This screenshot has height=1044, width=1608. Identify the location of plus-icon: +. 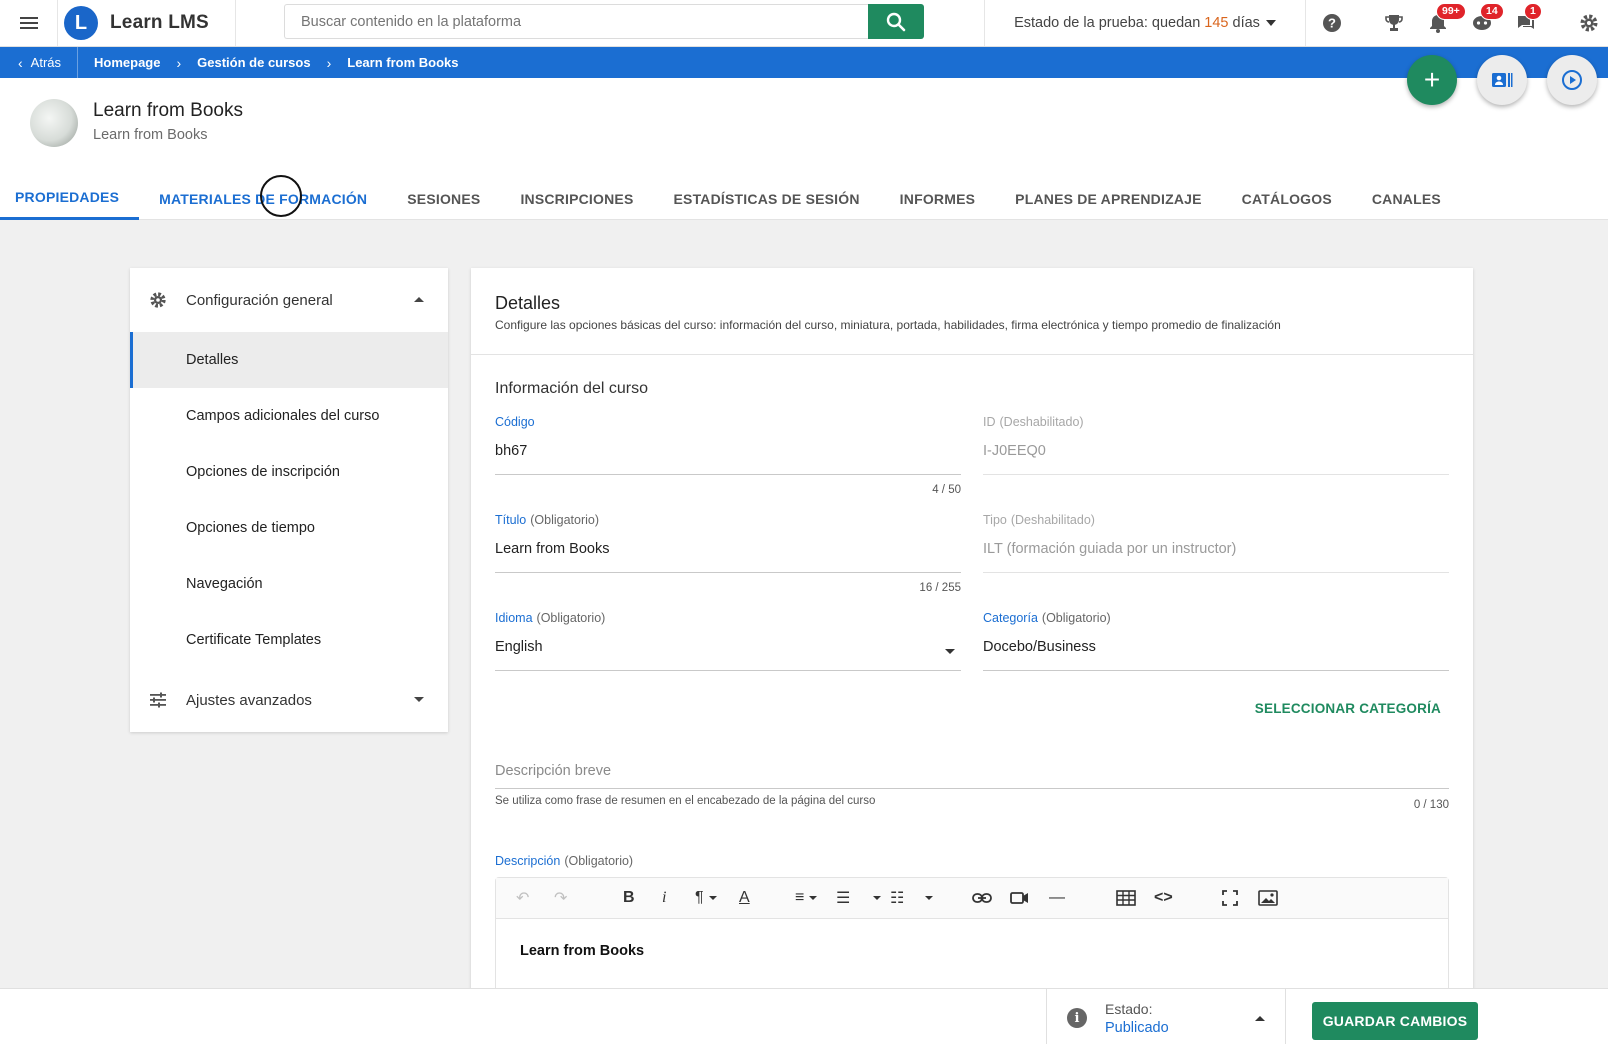
(1432, 79).